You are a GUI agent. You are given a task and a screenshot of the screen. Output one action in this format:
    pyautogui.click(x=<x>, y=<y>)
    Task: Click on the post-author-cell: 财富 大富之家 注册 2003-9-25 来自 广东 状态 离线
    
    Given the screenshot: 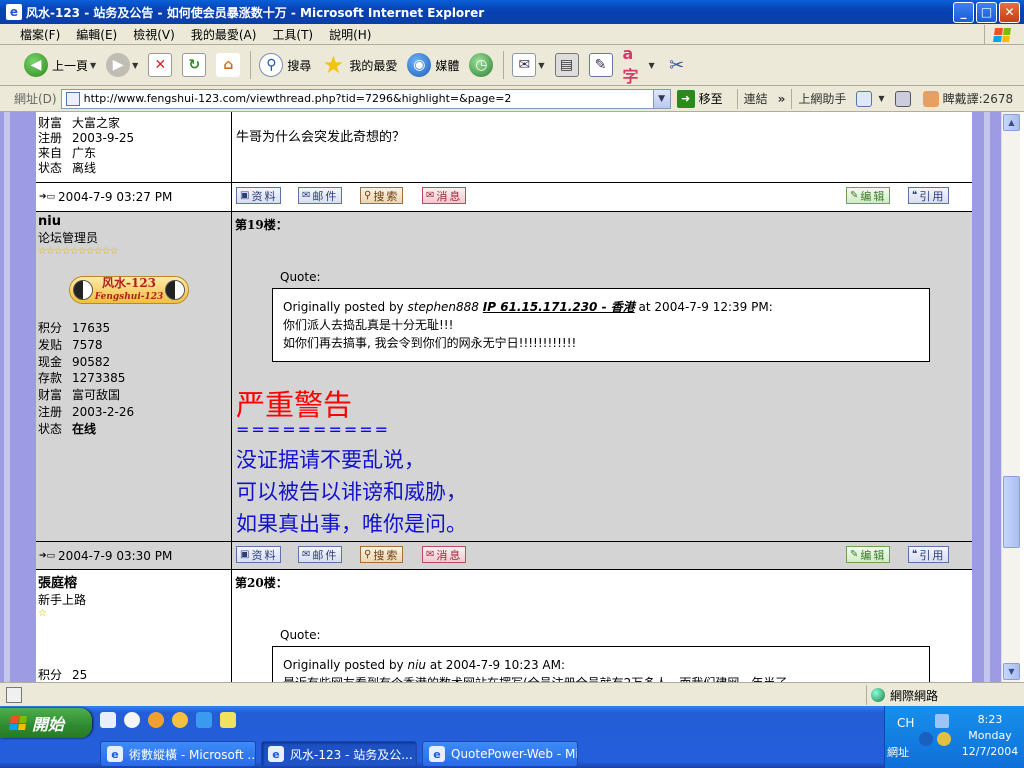 What is the action you would take?
    pyautogui.click(x=133, y=147)
    